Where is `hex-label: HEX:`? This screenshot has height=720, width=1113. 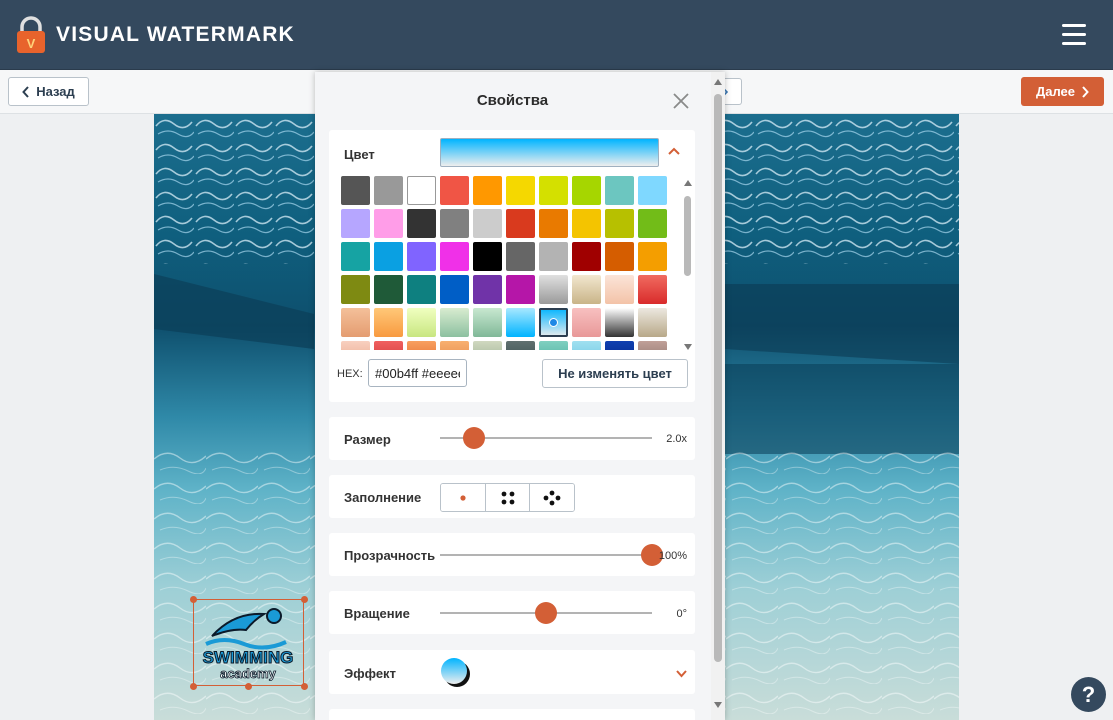 hex-label: HEX: is located at coordinates (350, 374).